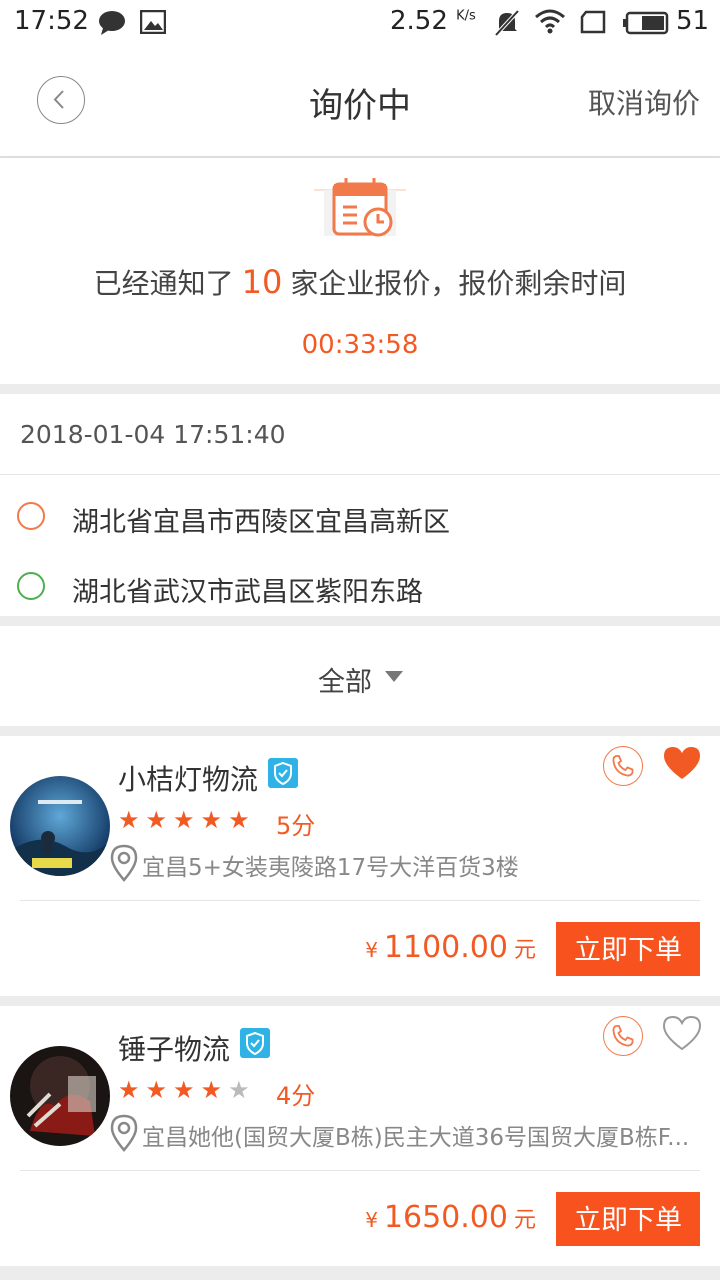 Image resolution: width=720 pixels, height=1280 pixels. I want to click on rating-score: 4分, so click(296, 1096).